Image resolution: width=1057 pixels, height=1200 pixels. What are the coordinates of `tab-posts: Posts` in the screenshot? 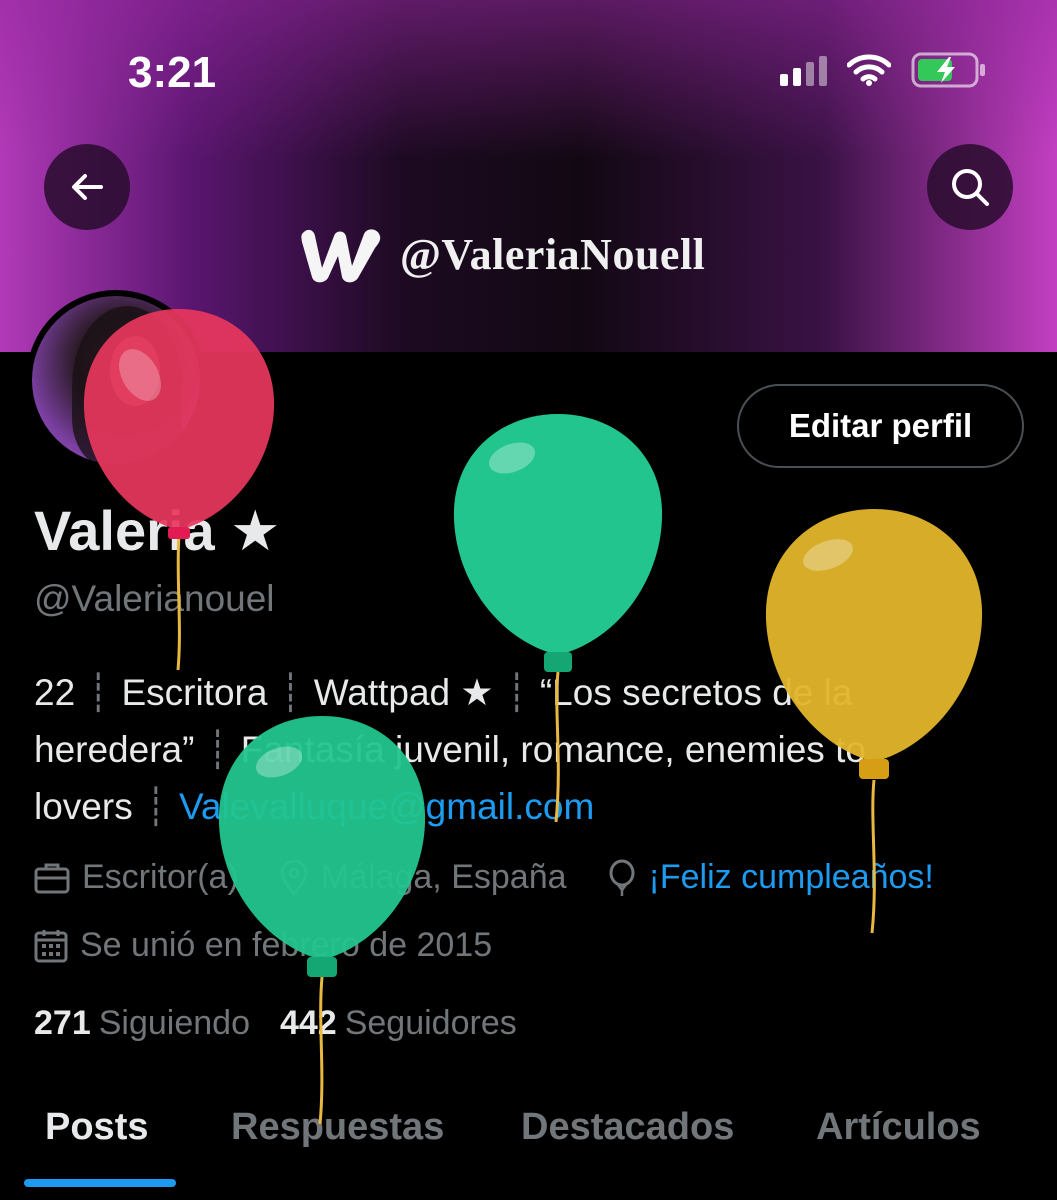 It's located at (96, 1114).